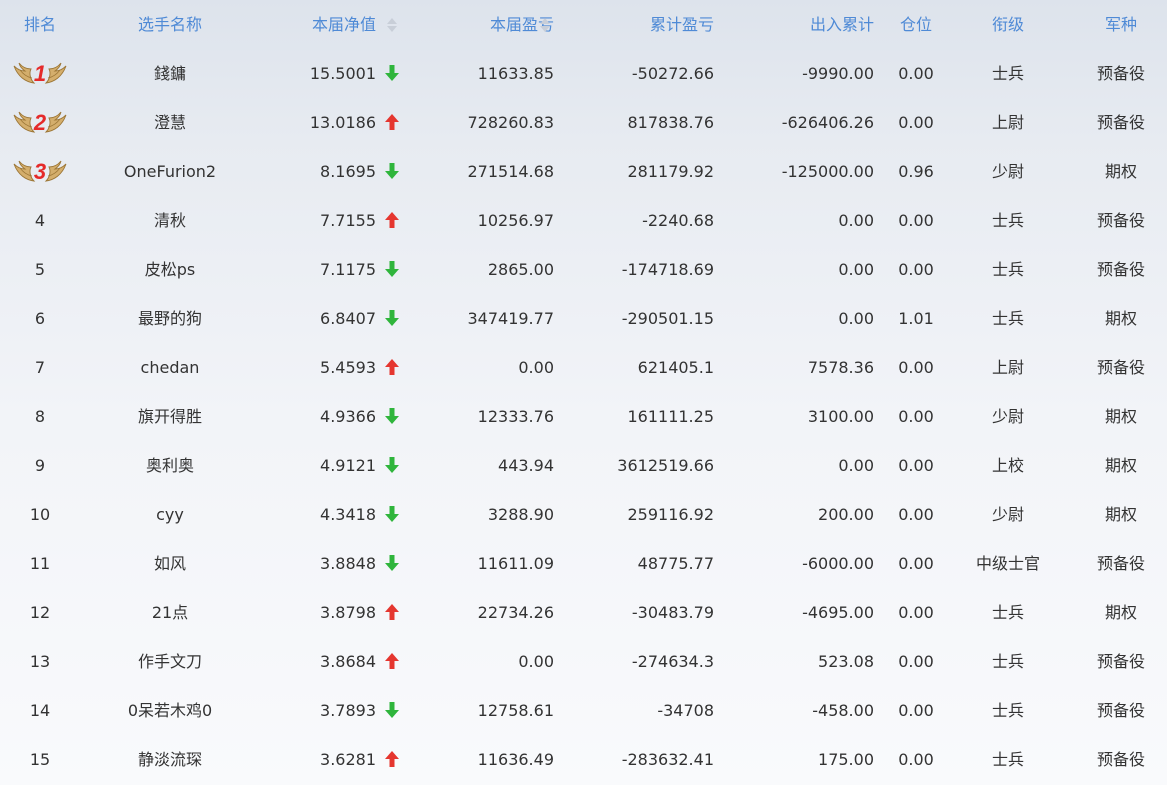 This screenshot has height=785, width=1167. Describe the element at coordinates (348, 465) in the screenshot. I see `net-value-cell: 4.9121` at that location.